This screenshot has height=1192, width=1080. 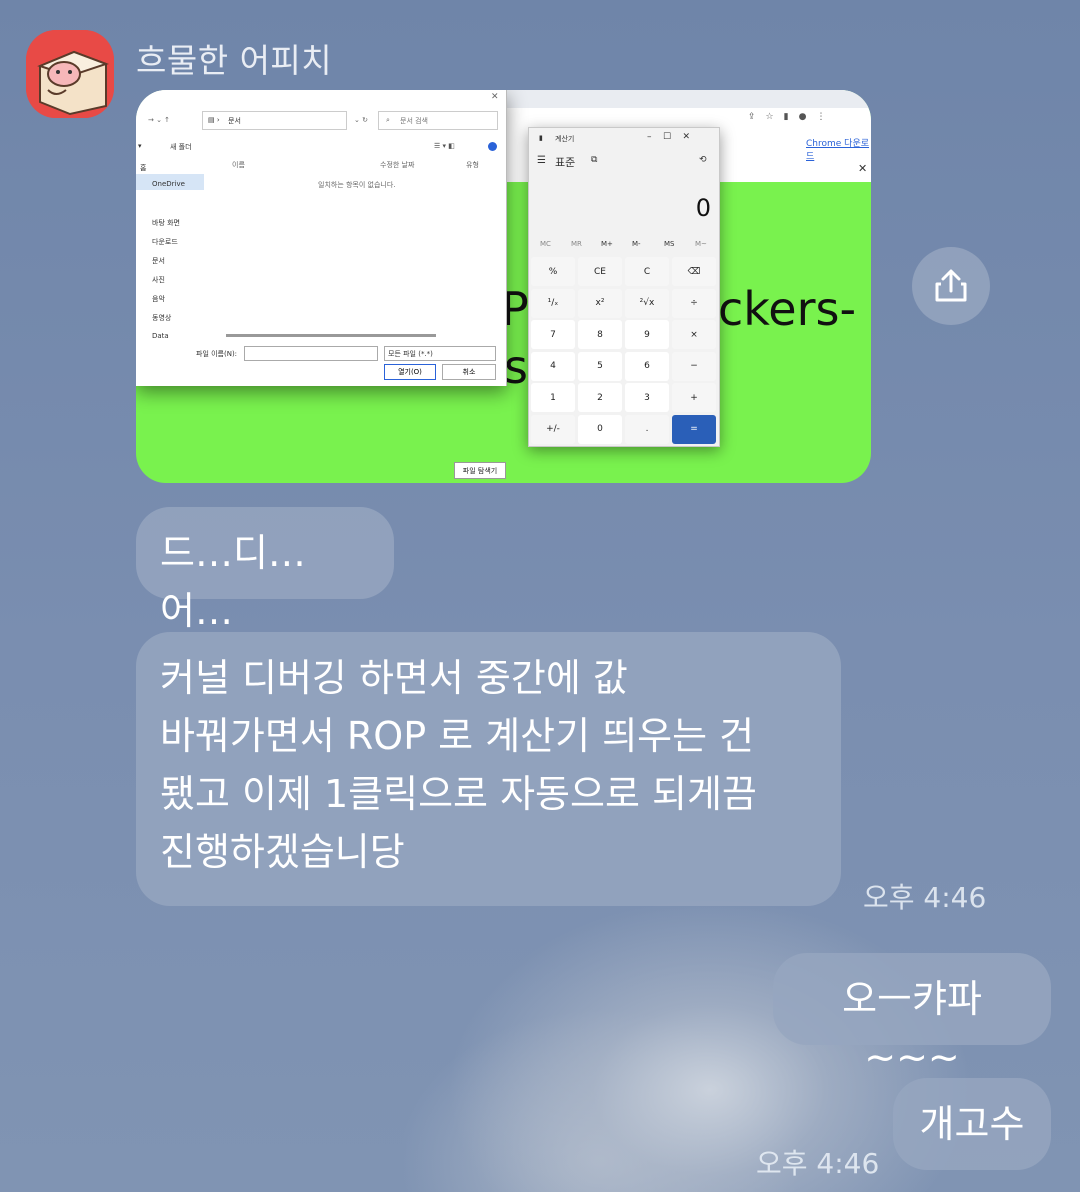 I want to click on hamburger-icon: ☰, so click(x=541, y=160).